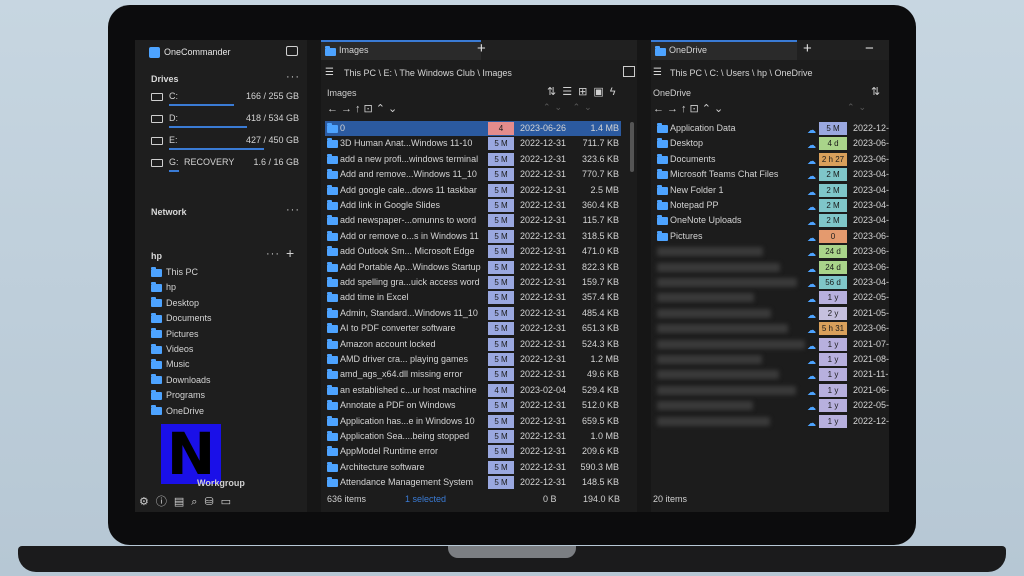 This screenshot has height=576, width=1024. I want to click on chat-icon: ▭, so click(226, 502).